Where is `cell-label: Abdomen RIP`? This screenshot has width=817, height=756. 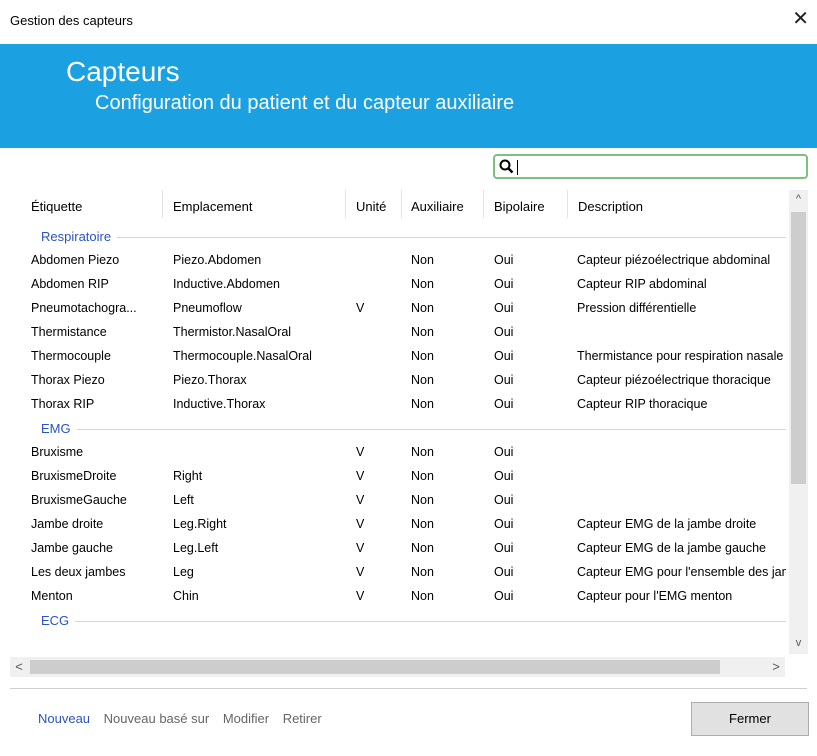
cell-label: Abdomen RIP is located at coordinates (70, 284).